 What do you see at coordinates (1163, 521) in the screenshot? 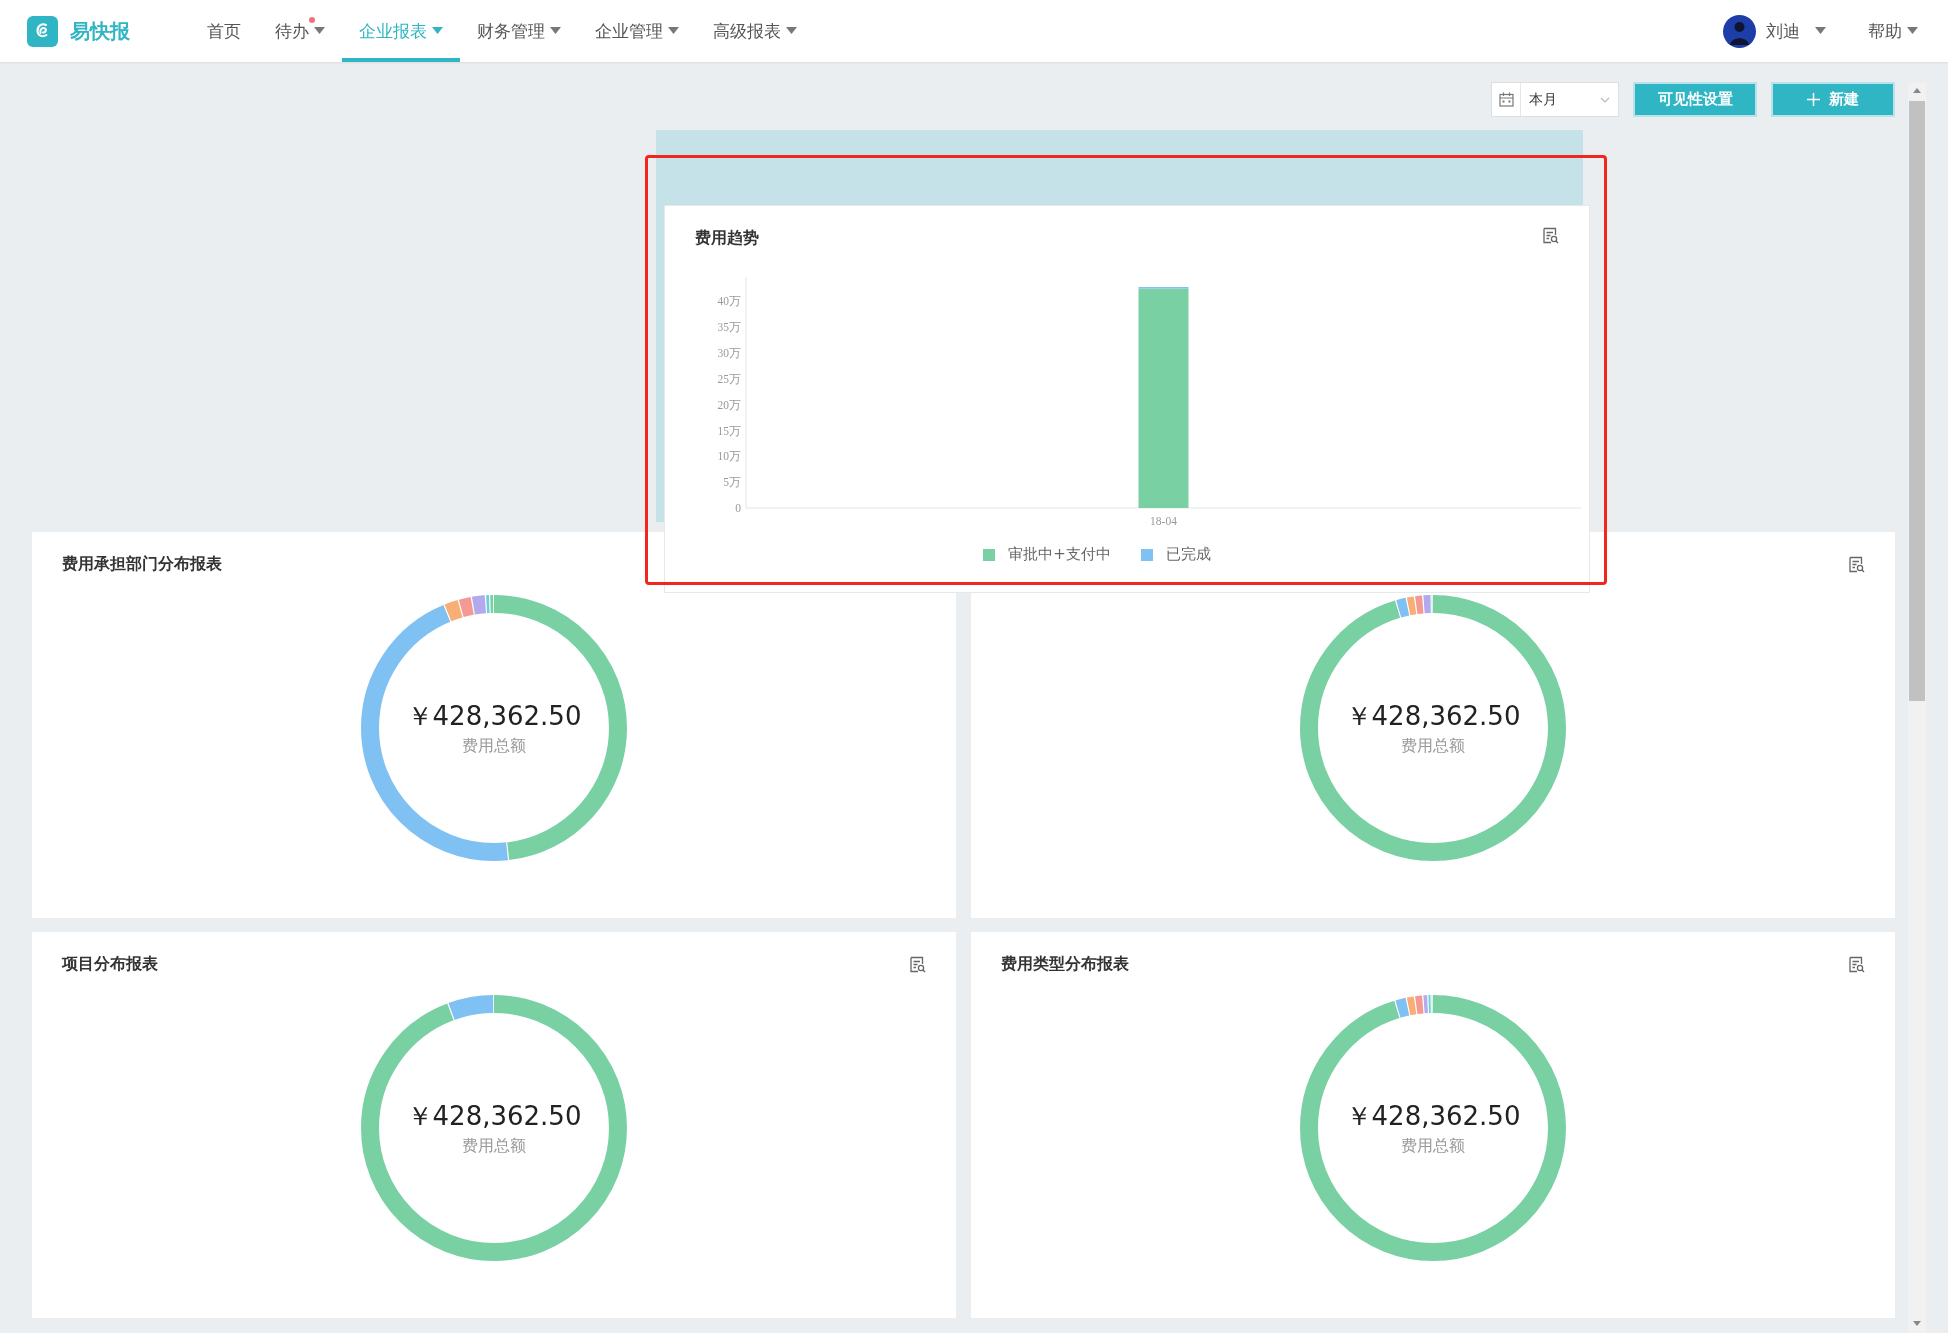
I see `axis-label: 18-04` at bounding box center [1163, 521].